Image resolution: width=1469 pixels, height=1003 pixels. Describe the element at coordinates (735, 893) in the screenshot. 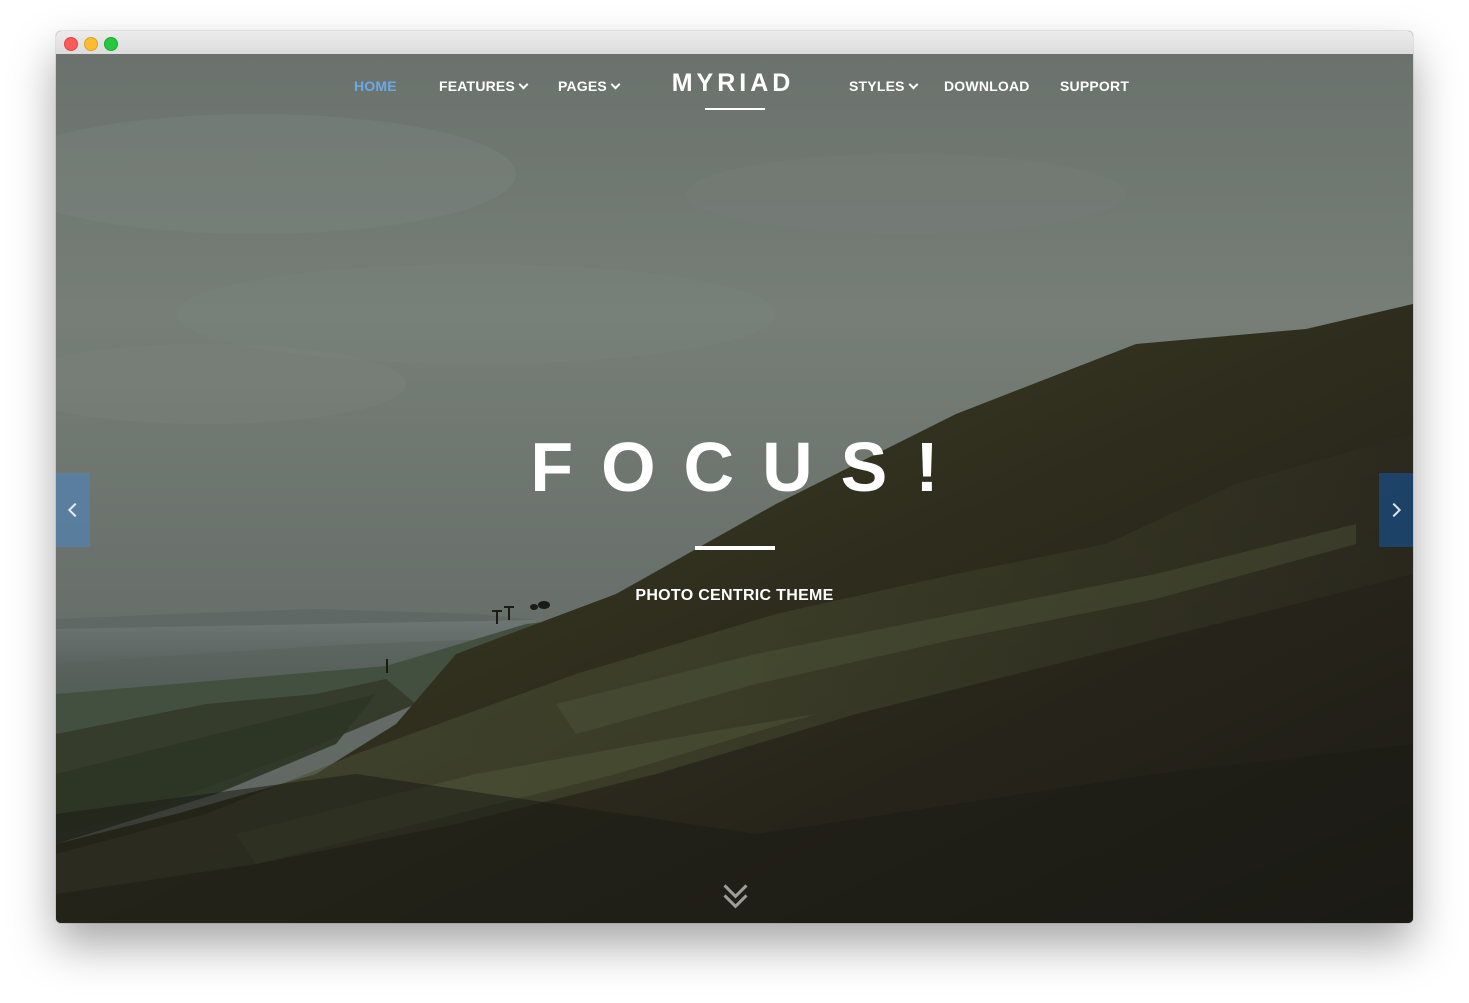

I see `scroll-down-button` at that location.